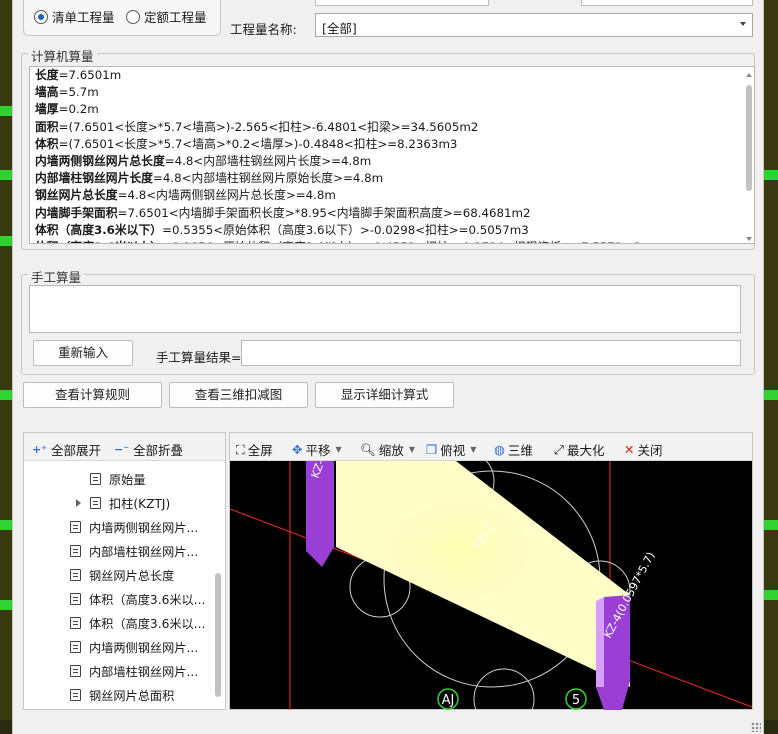 The image size is (778, 734). I want to click on calc-line-value: =4.8<内部墙柱钢丝网片原始长度>=4.8m, so click(268, 178).